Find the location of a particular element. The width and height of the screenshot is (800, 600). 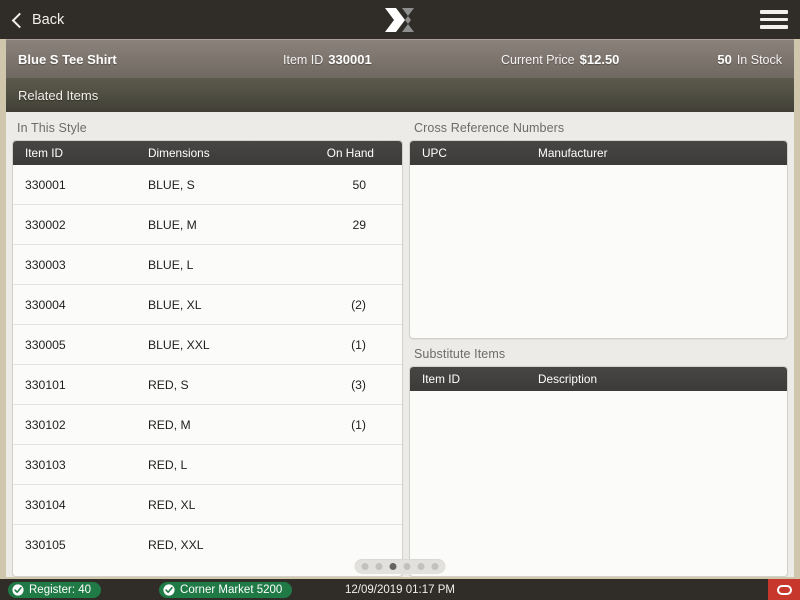

item-id-field: Item ID 330001 is located at coordinates (388, 59).